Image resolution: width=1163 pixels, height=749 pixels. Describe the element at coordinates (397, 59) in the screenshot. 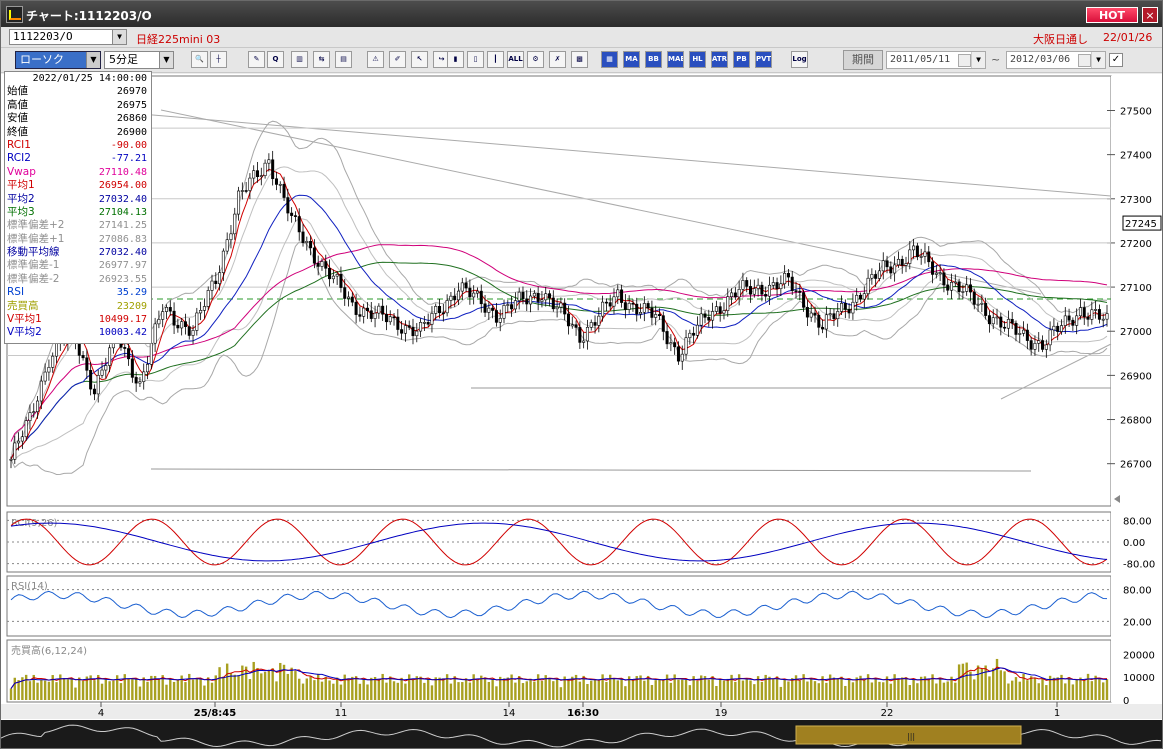

I see `pen-icon: ✐` at that location.